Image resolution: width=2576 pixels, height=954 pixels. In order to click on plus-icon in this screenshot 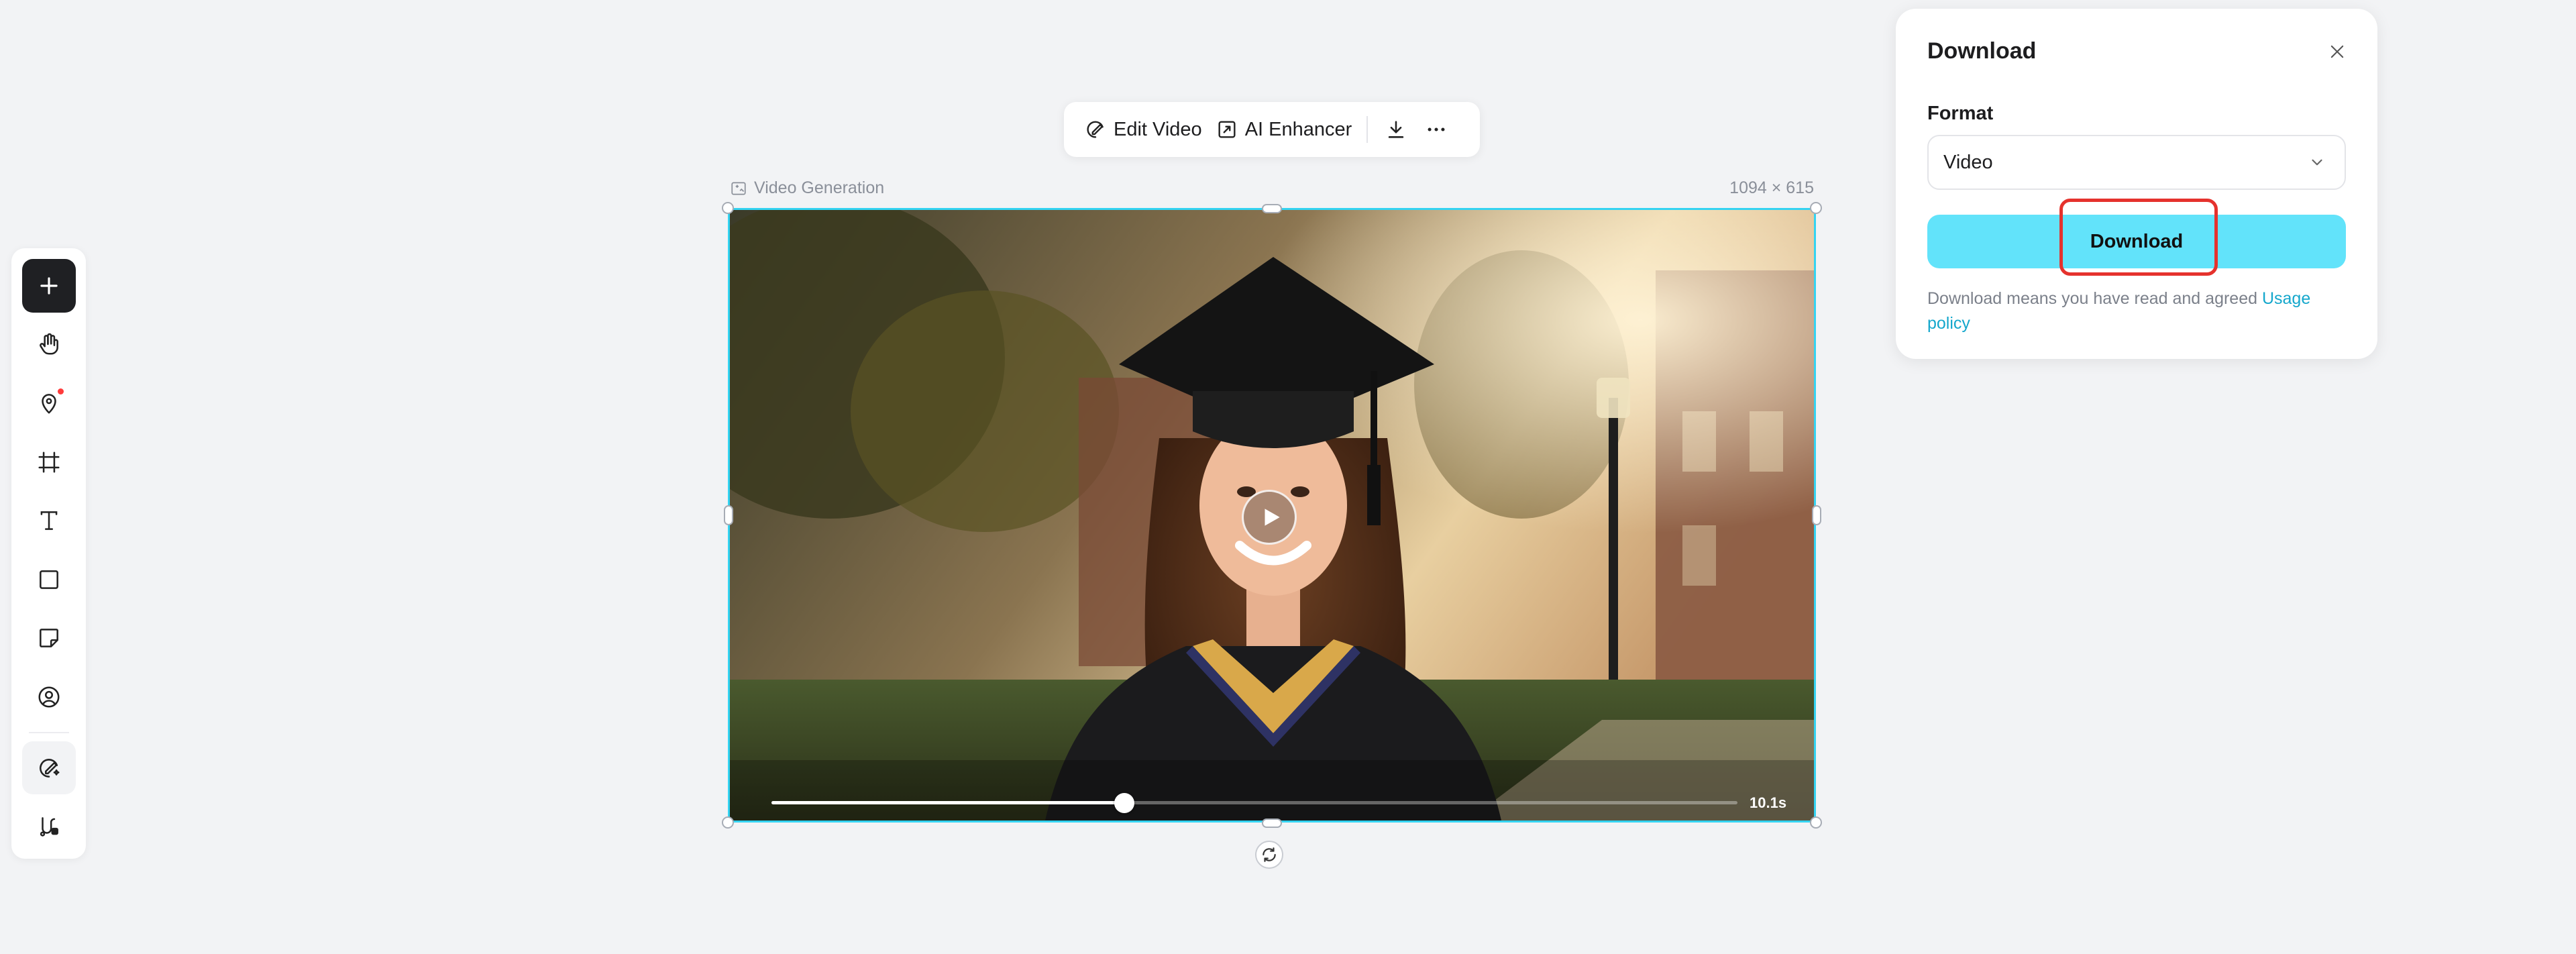, I will do `click(49, 286)`.